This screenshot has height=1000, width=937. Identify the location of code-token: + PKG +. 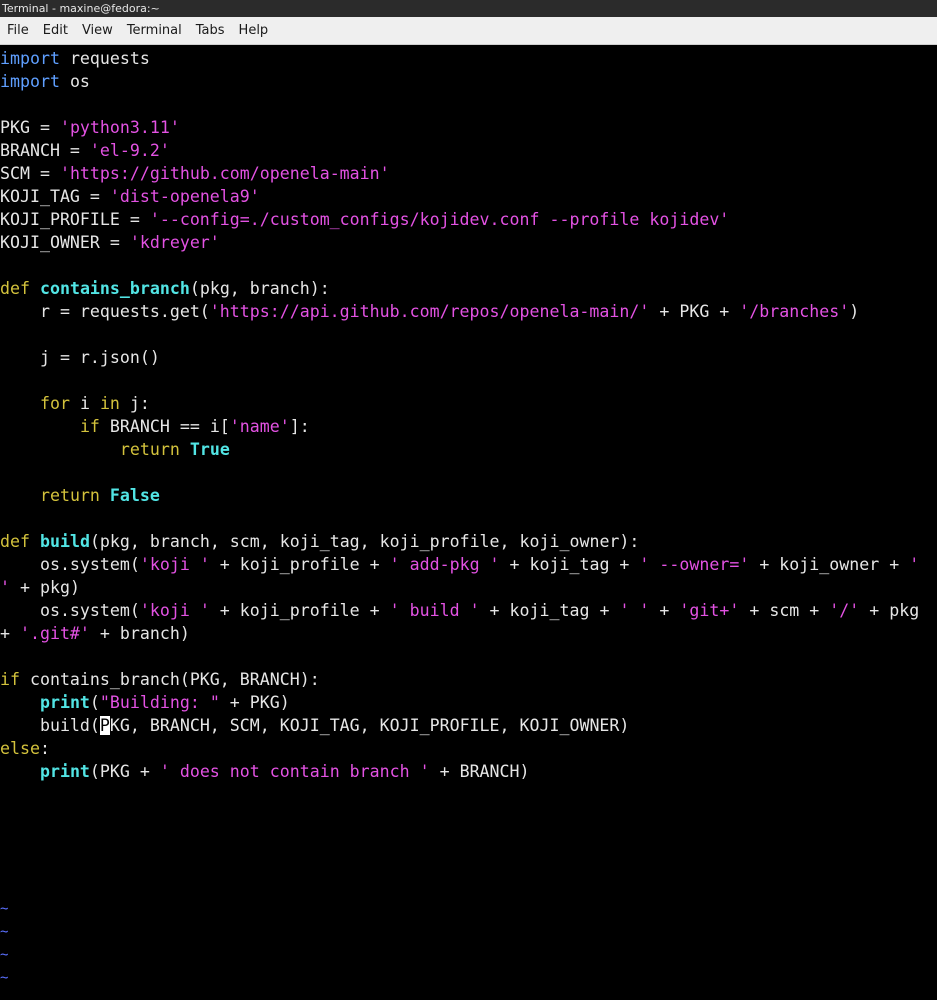
(694, 311).